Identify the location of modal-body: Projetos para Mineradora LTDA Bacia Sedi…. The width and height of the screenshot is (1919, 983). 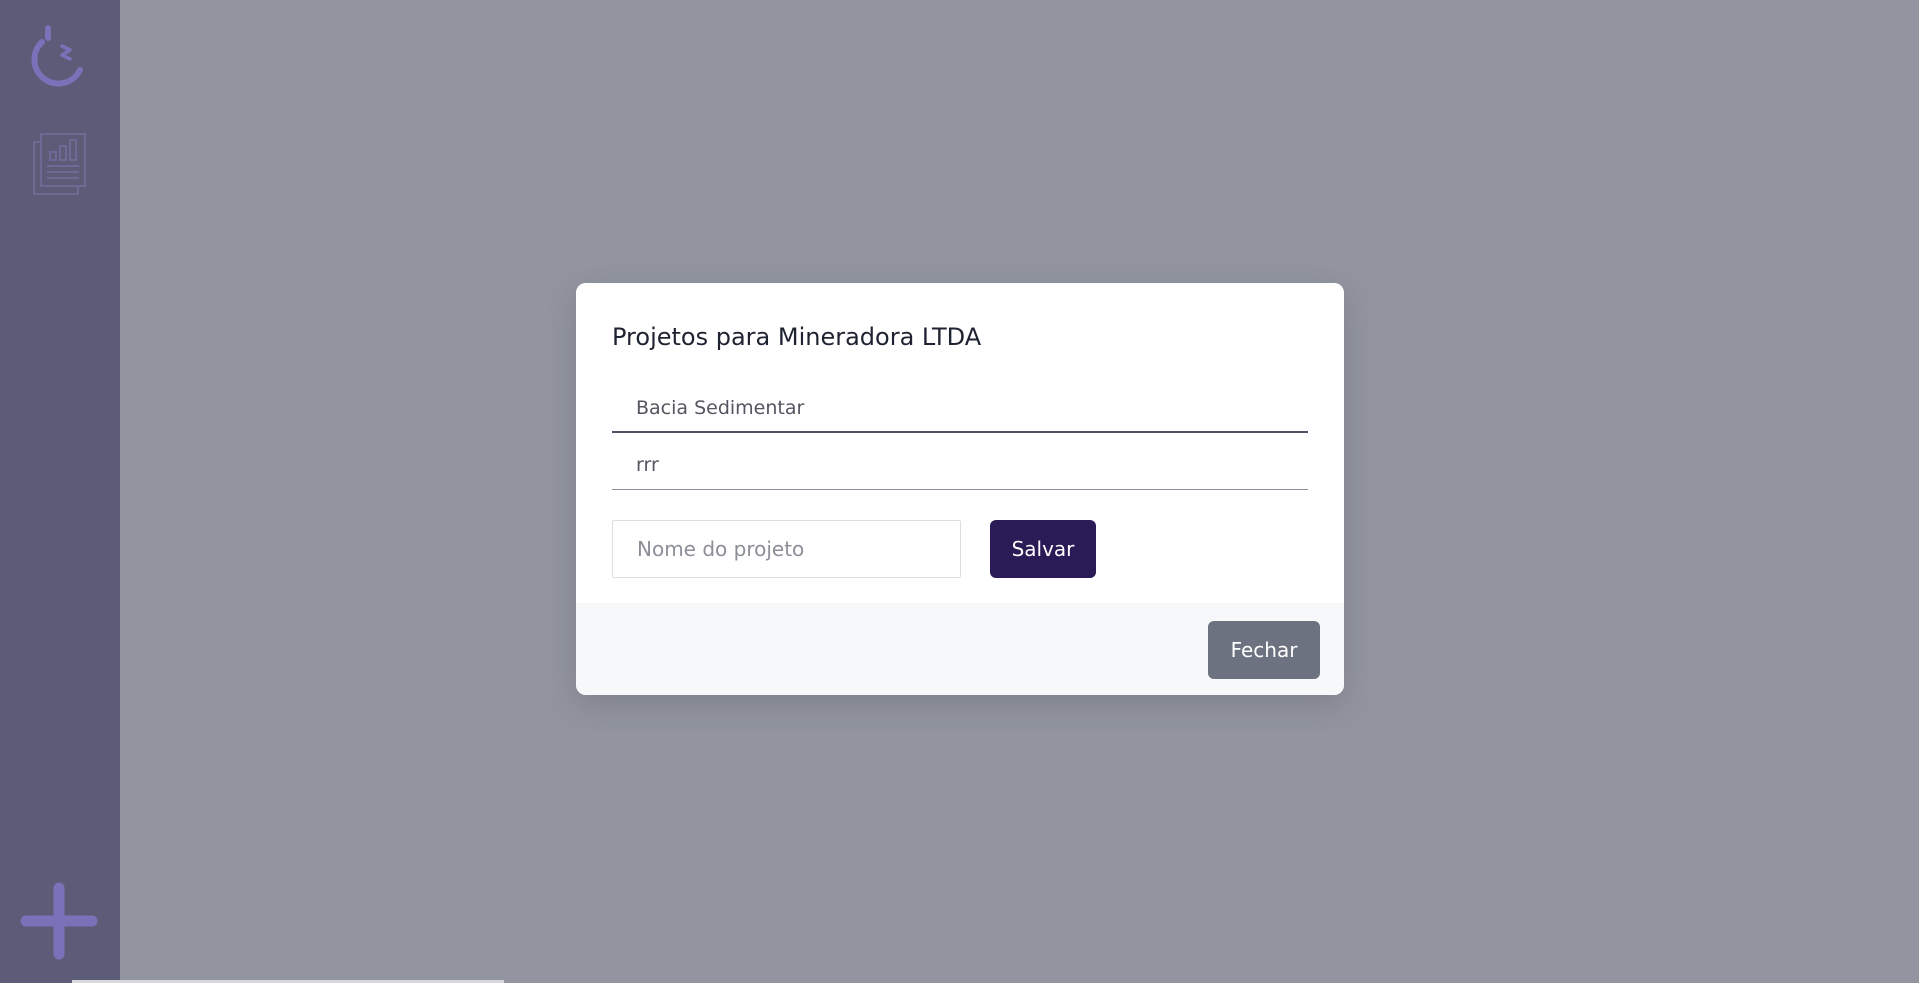
(960, 443).